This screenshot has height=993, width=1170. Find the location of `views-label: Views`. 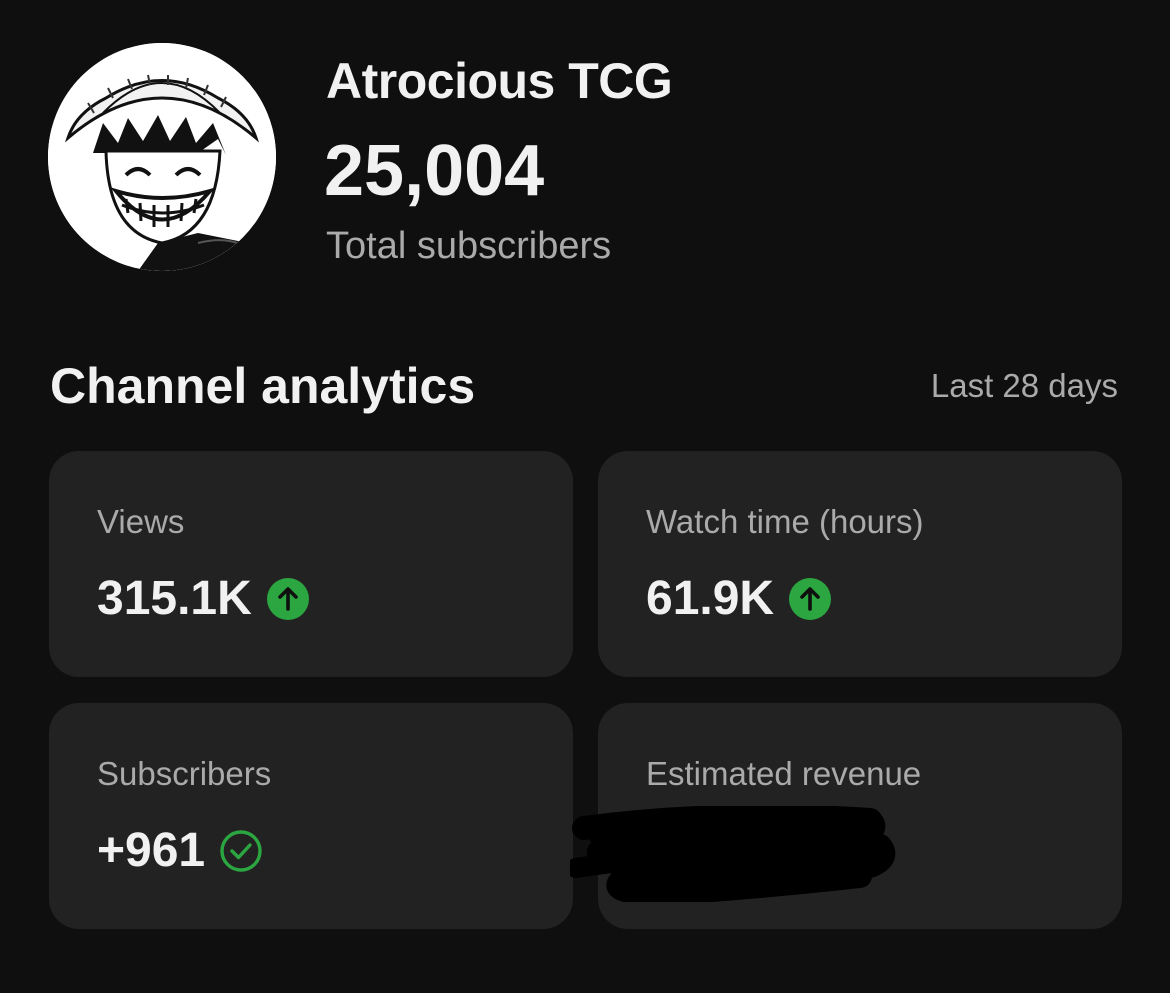

views-label: Views is located at coordinates (141, 521).